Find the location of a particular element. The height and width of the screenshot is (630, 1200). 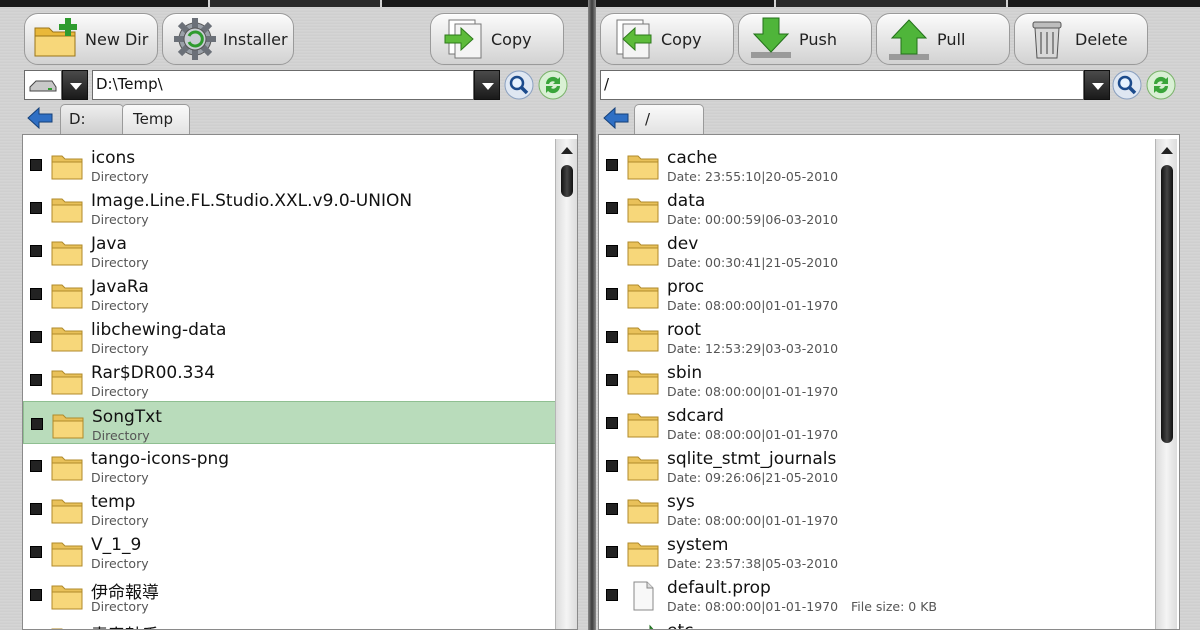

list-item: dev Date: 00:30:41|21-05-2010 is located at coordinates (889, 250).